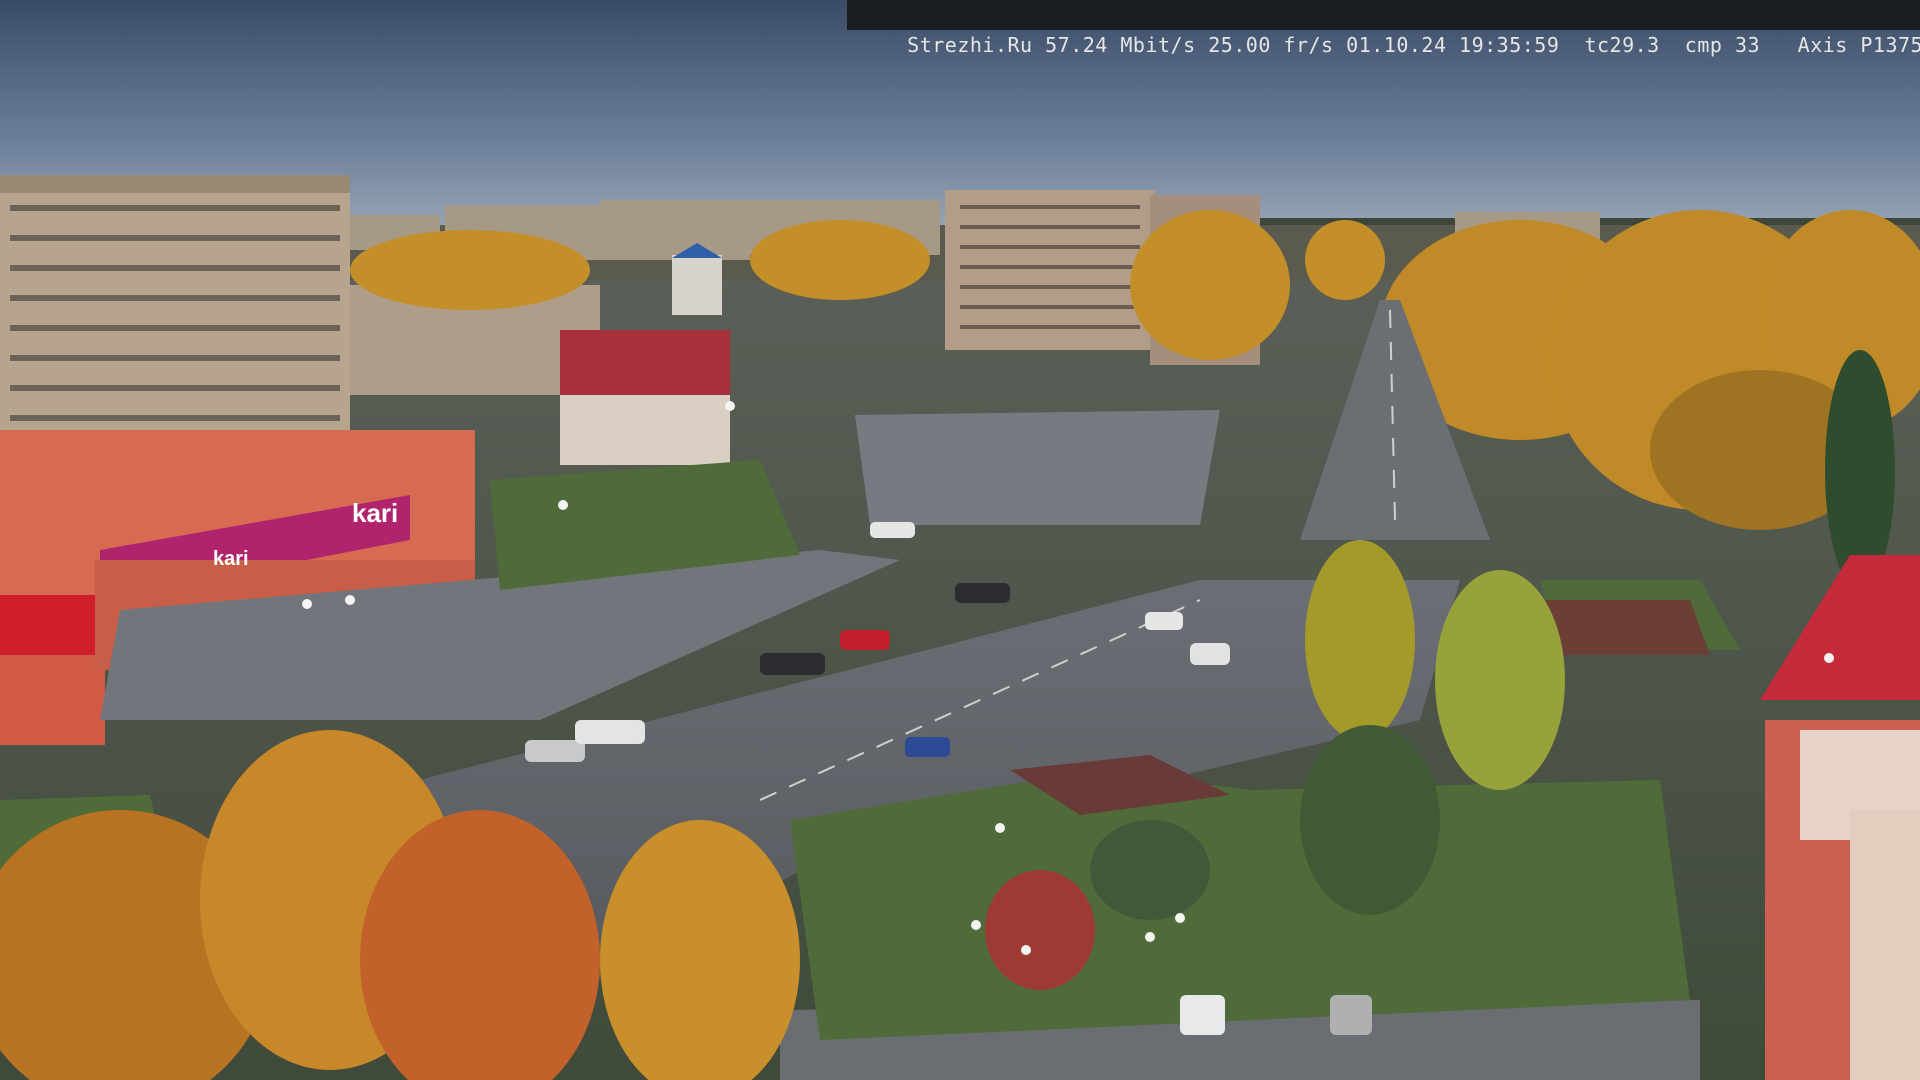 This screenshot has height=1080, width=1920. I want to click on osd-framerate: 25.00 fr/s, so click(1271, 45).